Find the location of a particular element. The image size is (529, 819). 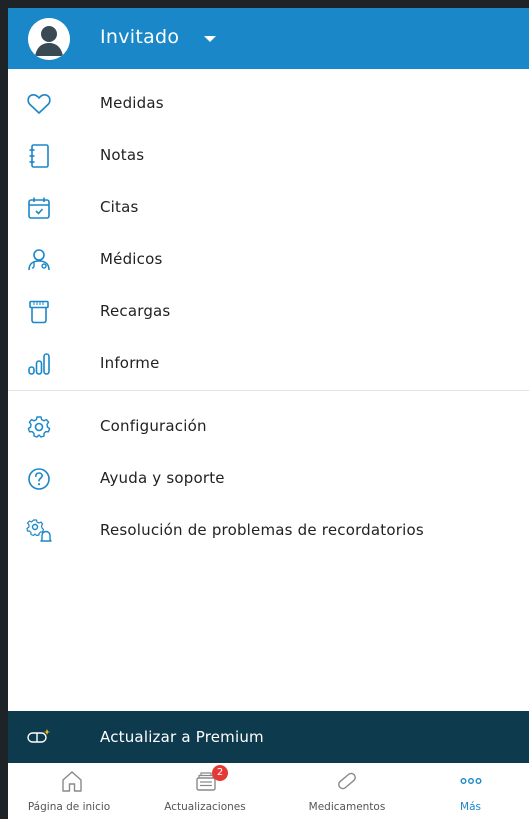

bar-chart-icon is located at coordinates (39, 364).